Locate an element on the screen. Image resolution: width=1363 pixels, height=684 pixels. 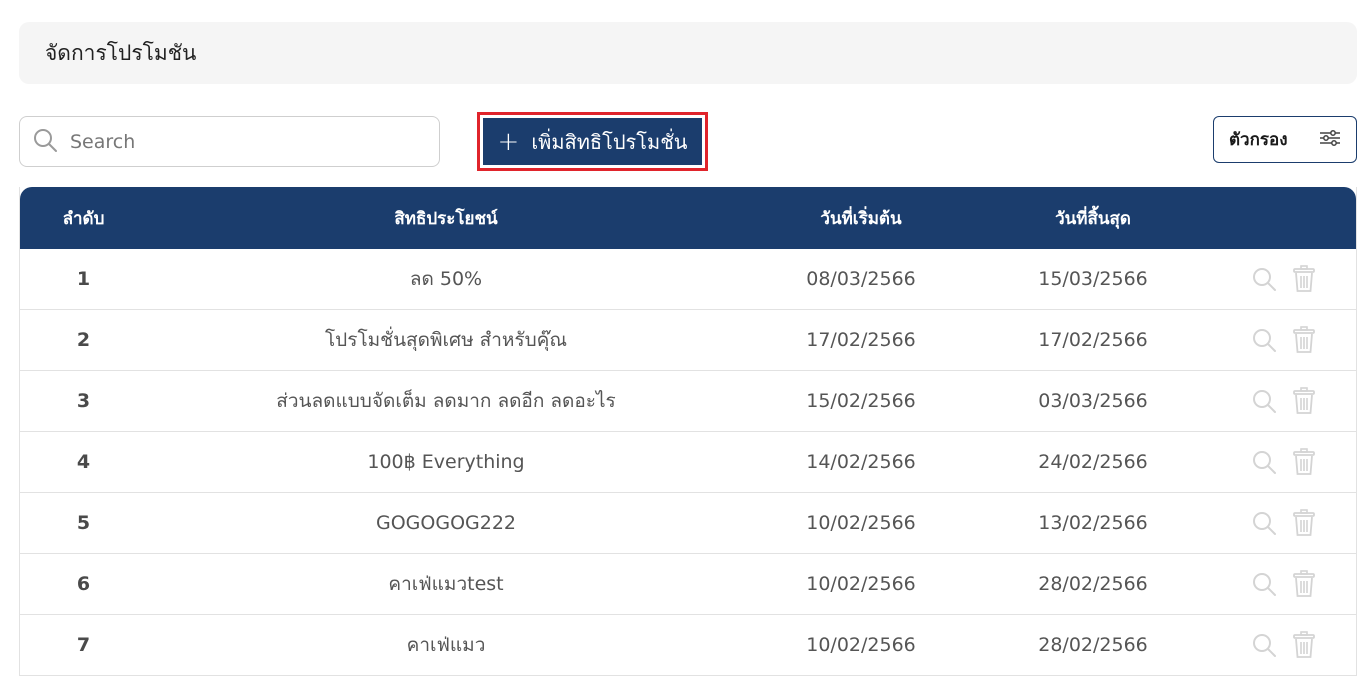
column-header-end-date: วันที่สิ้นสุด is located at coordinates (1093, 218).